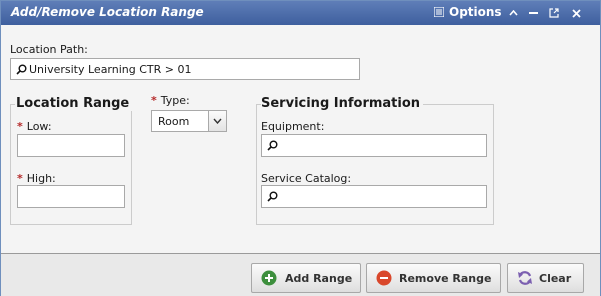 The width and height of the screenshot is (601, 296). Describe the element at coordinates (170, 100) in the screenshot. I see `type-label: * Type:` at that location.